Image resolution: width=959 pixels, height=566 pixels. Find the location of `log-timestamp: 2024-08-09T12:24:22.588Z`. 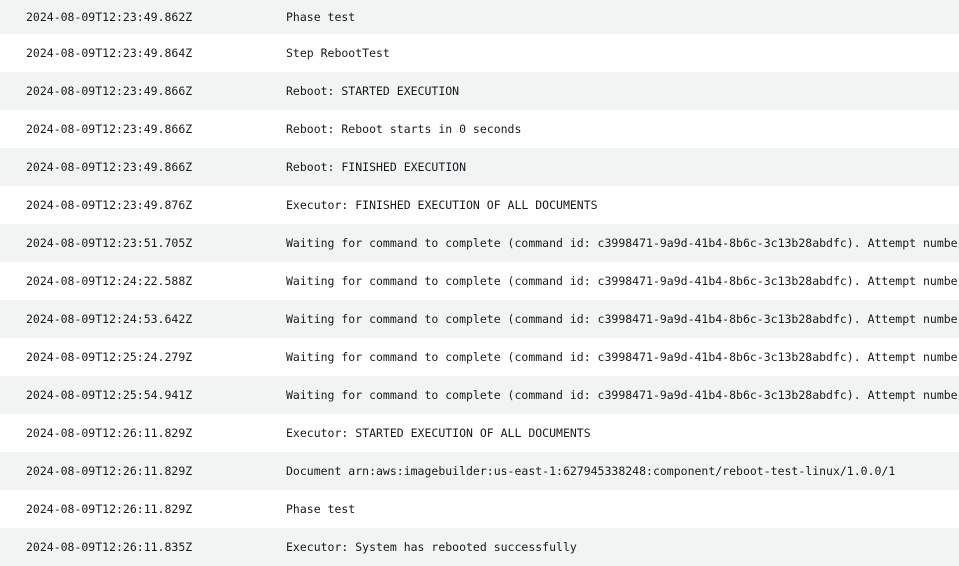

log-timestamp: 2024-08-09T12:24:22.588Z is located at coordinates (109, 281).